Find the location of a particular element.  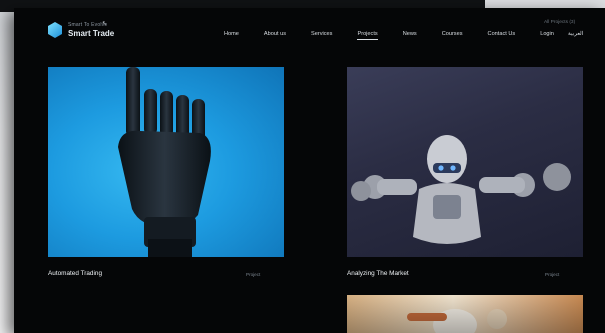

robotic-hand-illustration is located at coordinates (164, 162).